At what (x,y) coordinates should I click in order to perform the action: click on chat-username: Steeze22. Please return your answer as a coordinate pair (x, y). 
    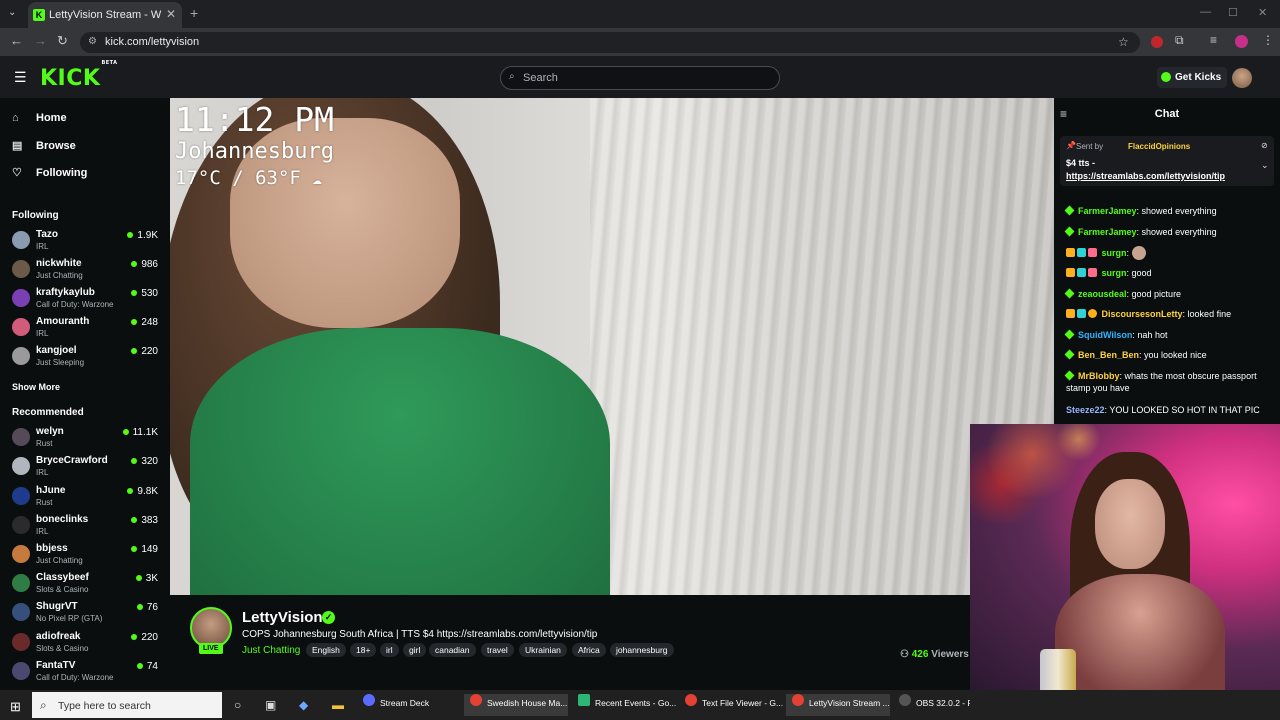
    Looking at the image, I should click on (1085, 410).